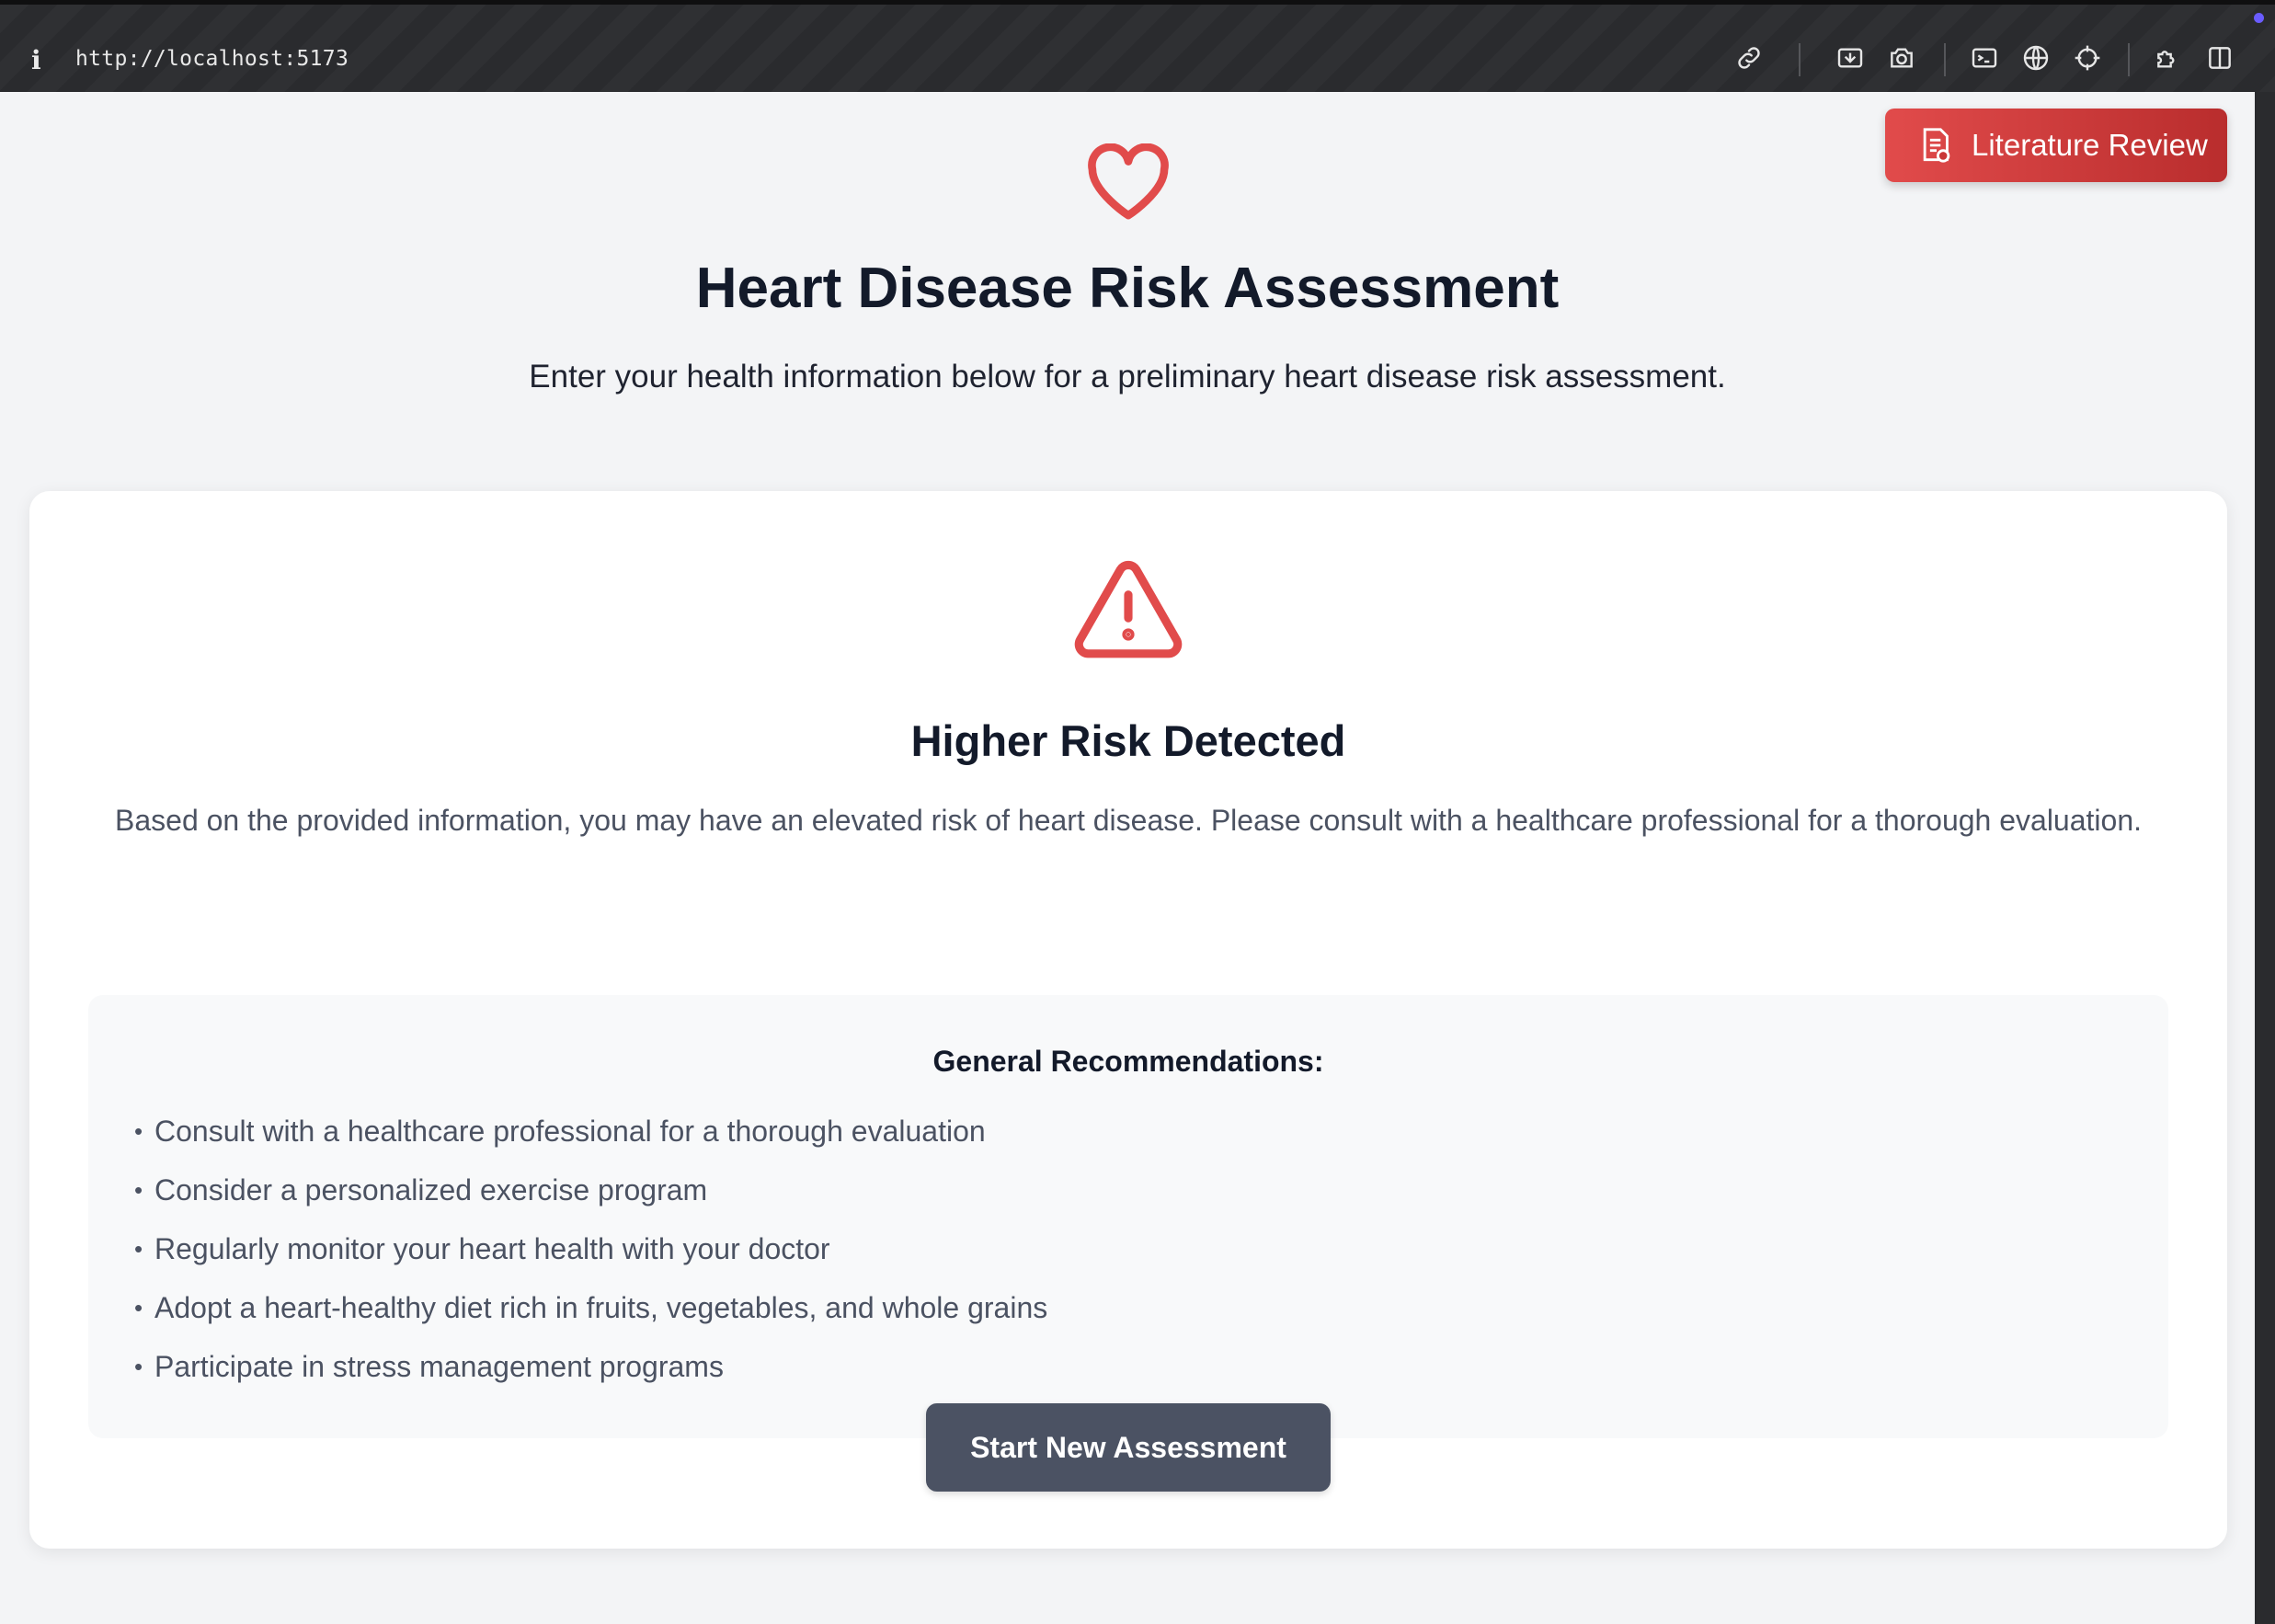 The height and width of the screenshot is (1624, 2275). Describe the element at coordinates (2265, 858) in the screenshot. I see `scrollbar` at that location.